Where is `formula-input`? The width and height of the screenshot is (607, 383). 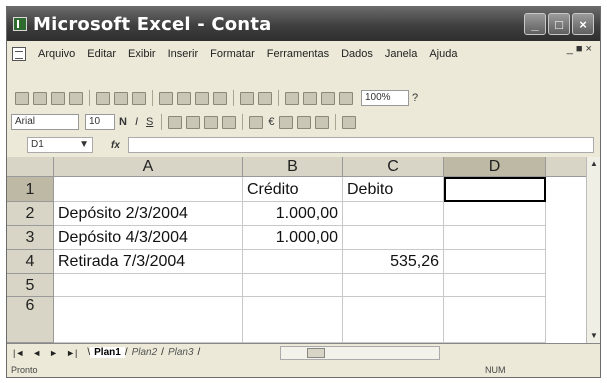 formula-input is located at coordinates (360, 145).